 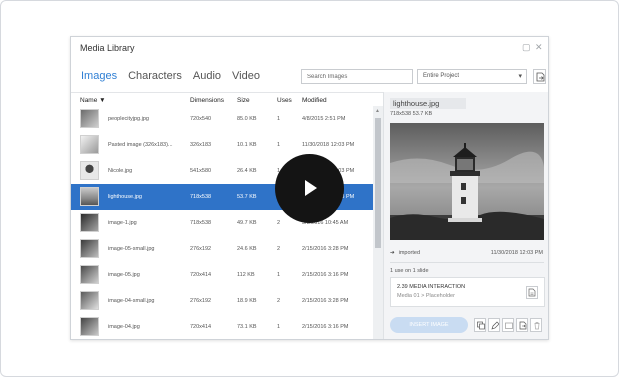 I want to click on play-button, so click(x=309, y=188).